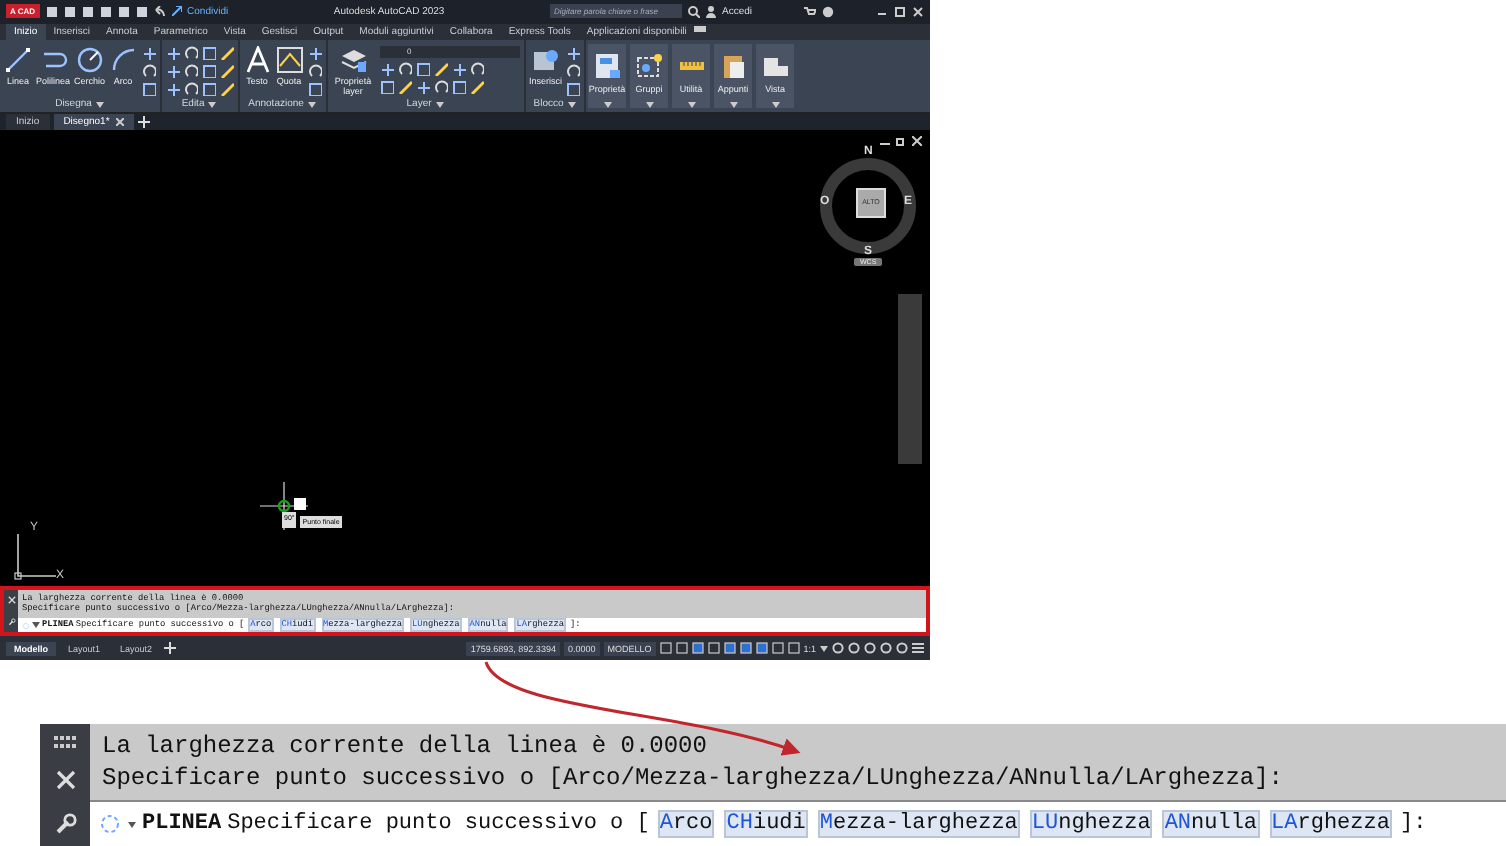 The image size is (1506, 846). I want to click on search-icon, so click(693, 11).